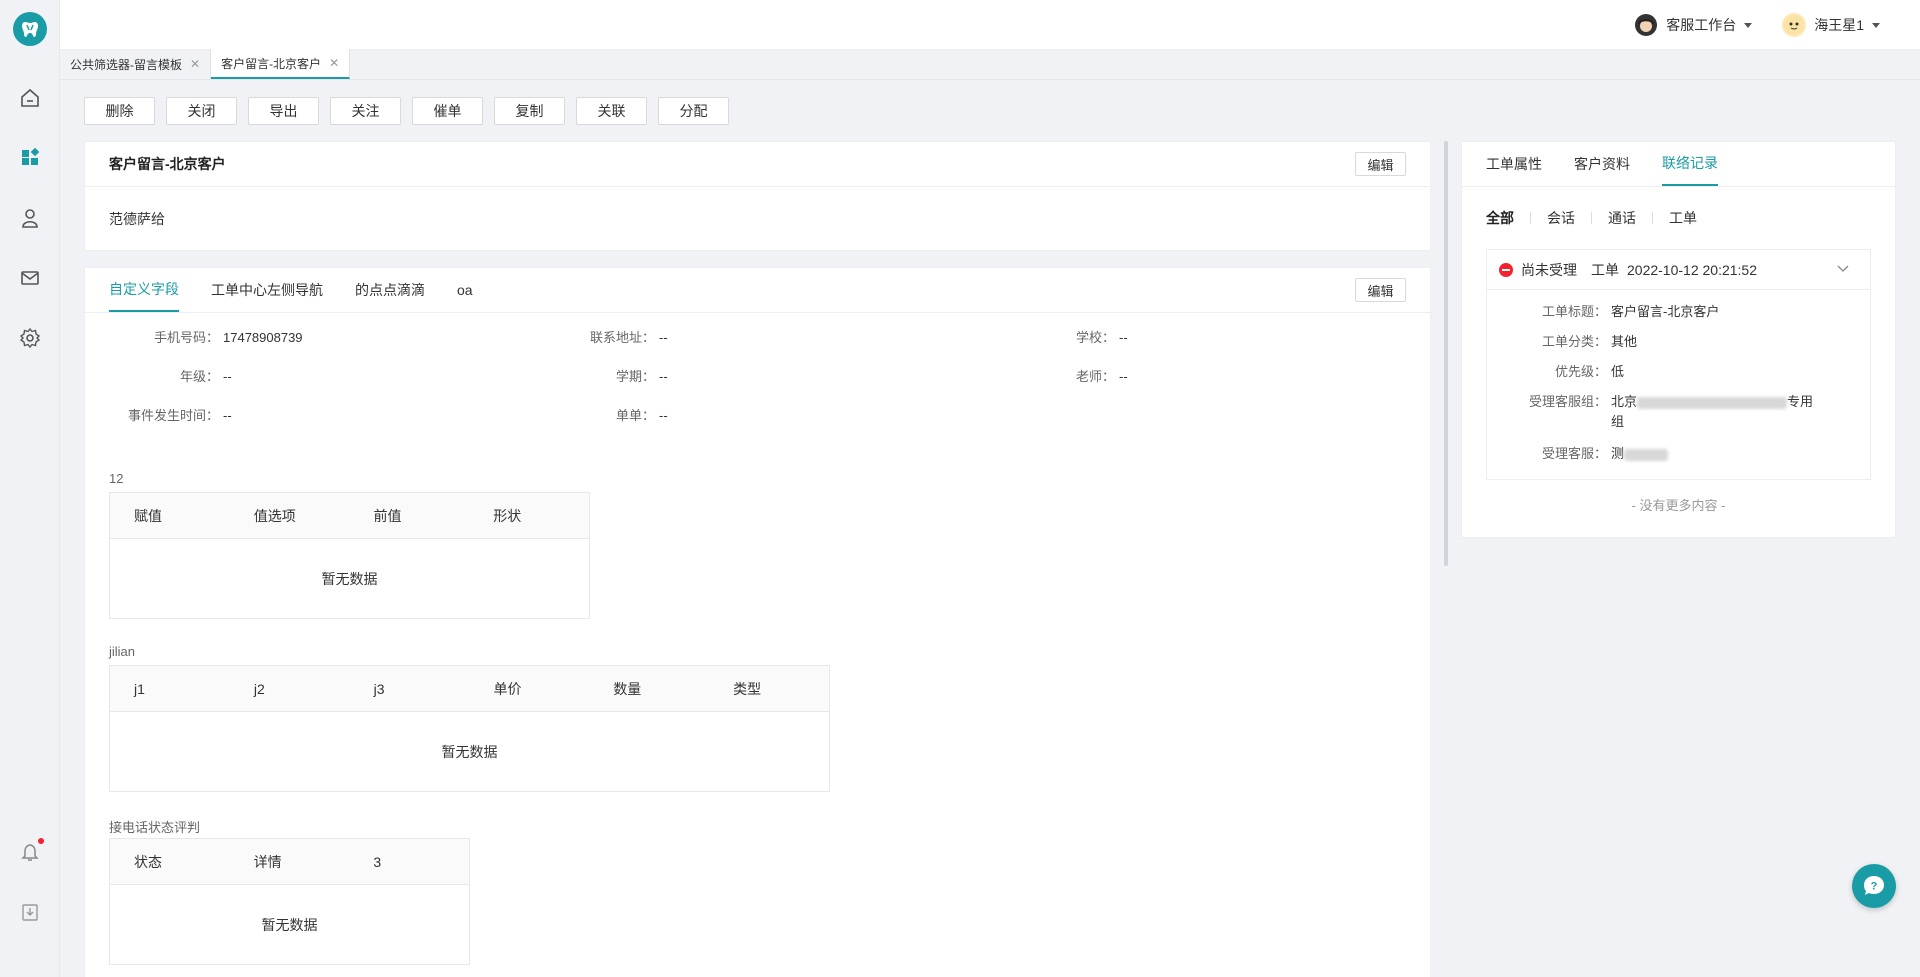  I want to click on edit-ticket-button: 编辑, so click(1380, 164).